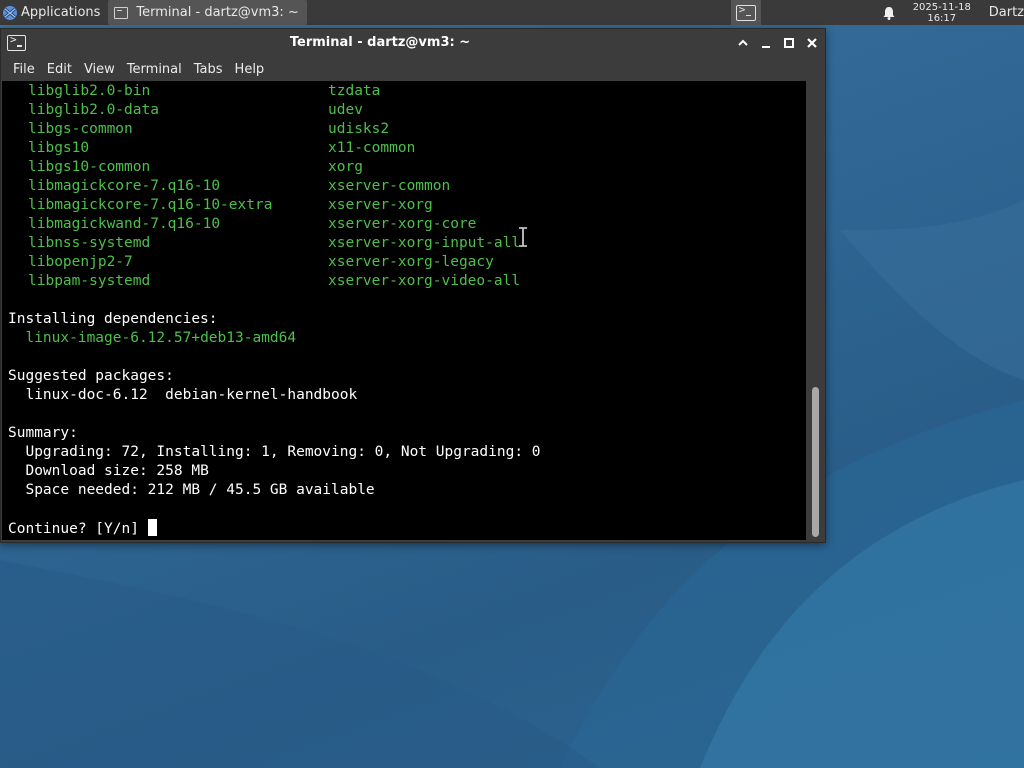 The image size is (1024, 768). I want to click on prompt-line: Continue? [Y/n], so click(274, 528).